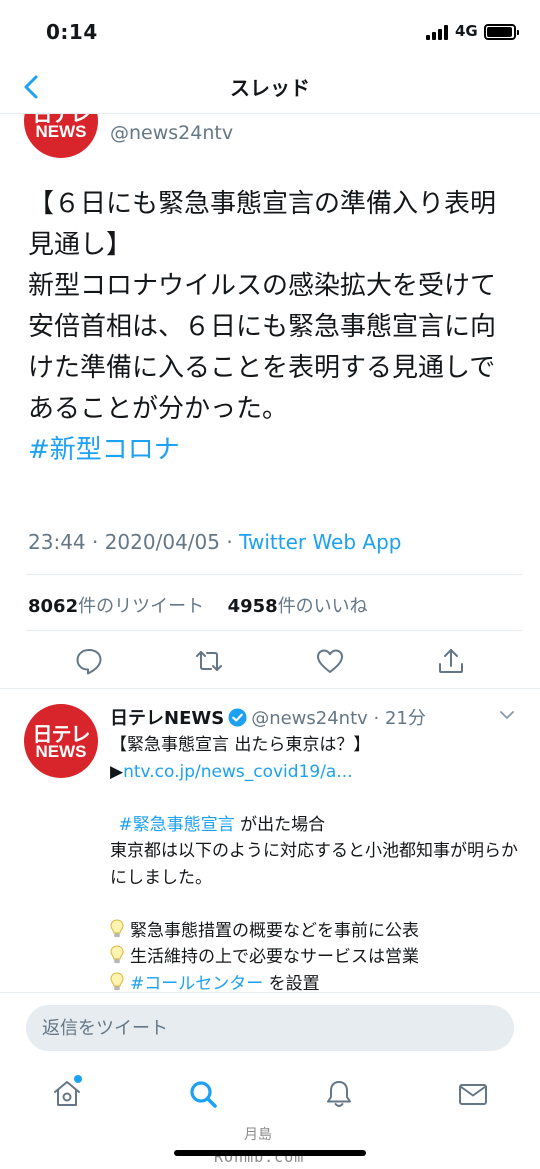  Describe the element at coordinates (61, 741) in the screenshot. I see `avatar: 日テレ NEWS` at that location.